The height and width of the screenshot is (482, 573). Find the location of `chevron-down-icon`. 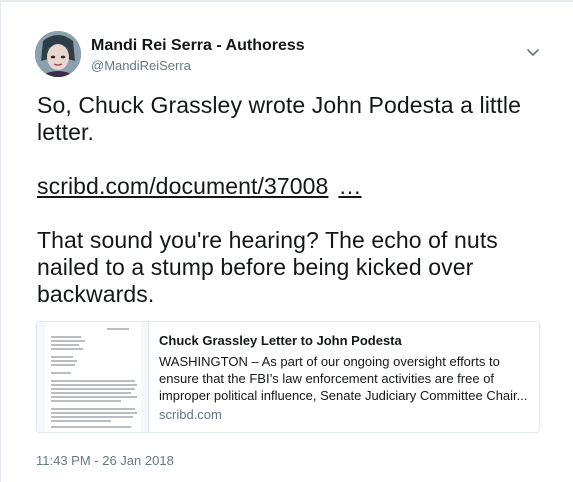

chevron-down-icon is located at coordinates (533, 52).